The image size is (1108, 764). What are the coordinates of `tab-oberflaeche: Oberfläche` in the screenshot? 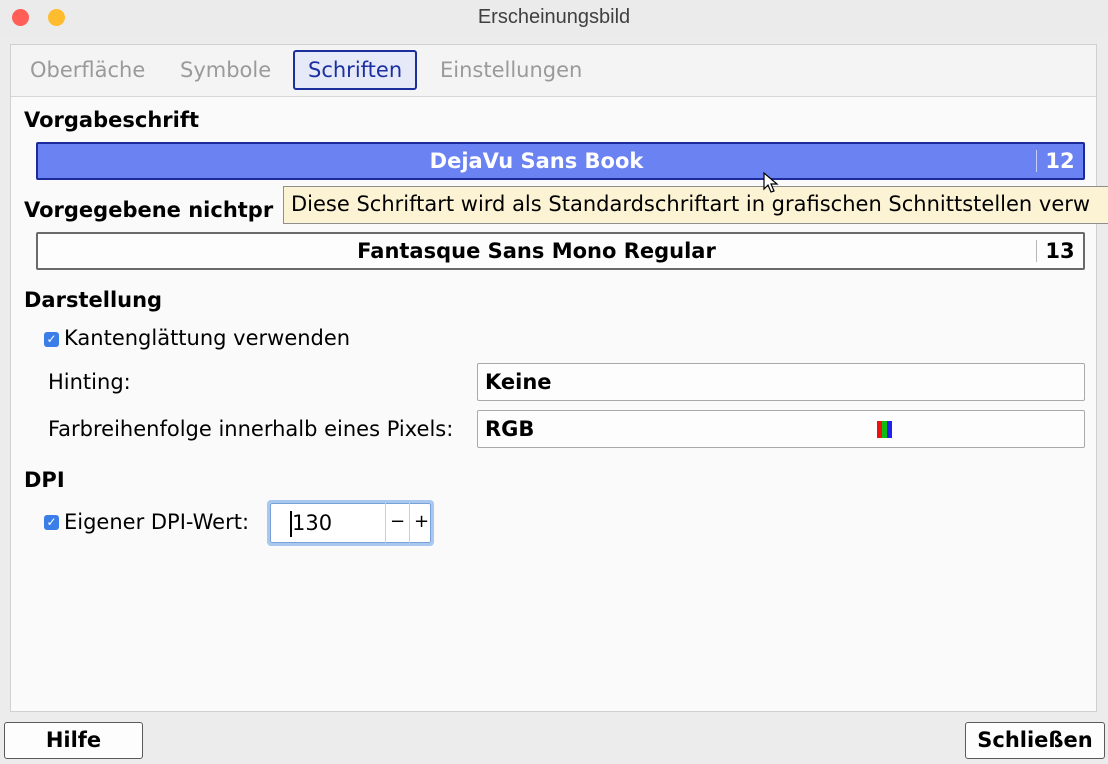 It's located at (87, 70).